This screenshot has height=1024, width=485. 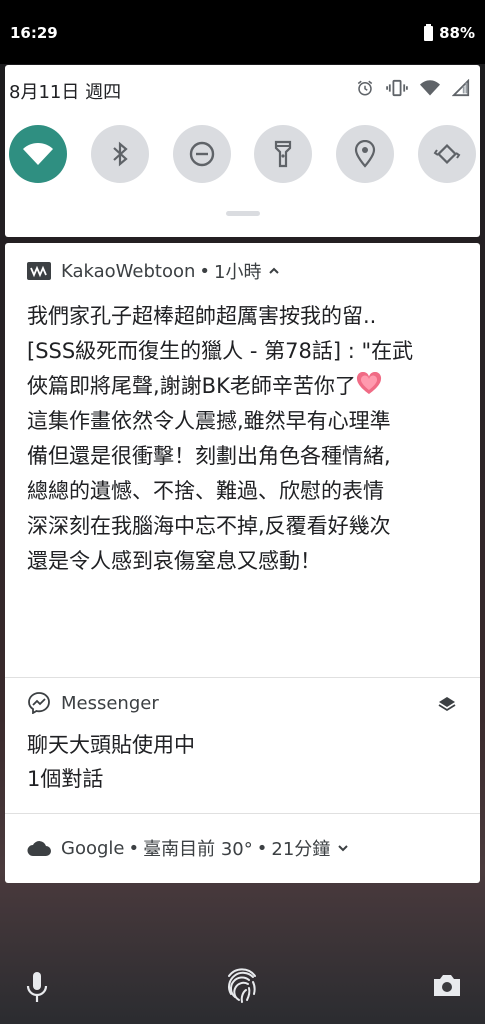 I want to click on system-status-icons, so click(x=413, y=88).